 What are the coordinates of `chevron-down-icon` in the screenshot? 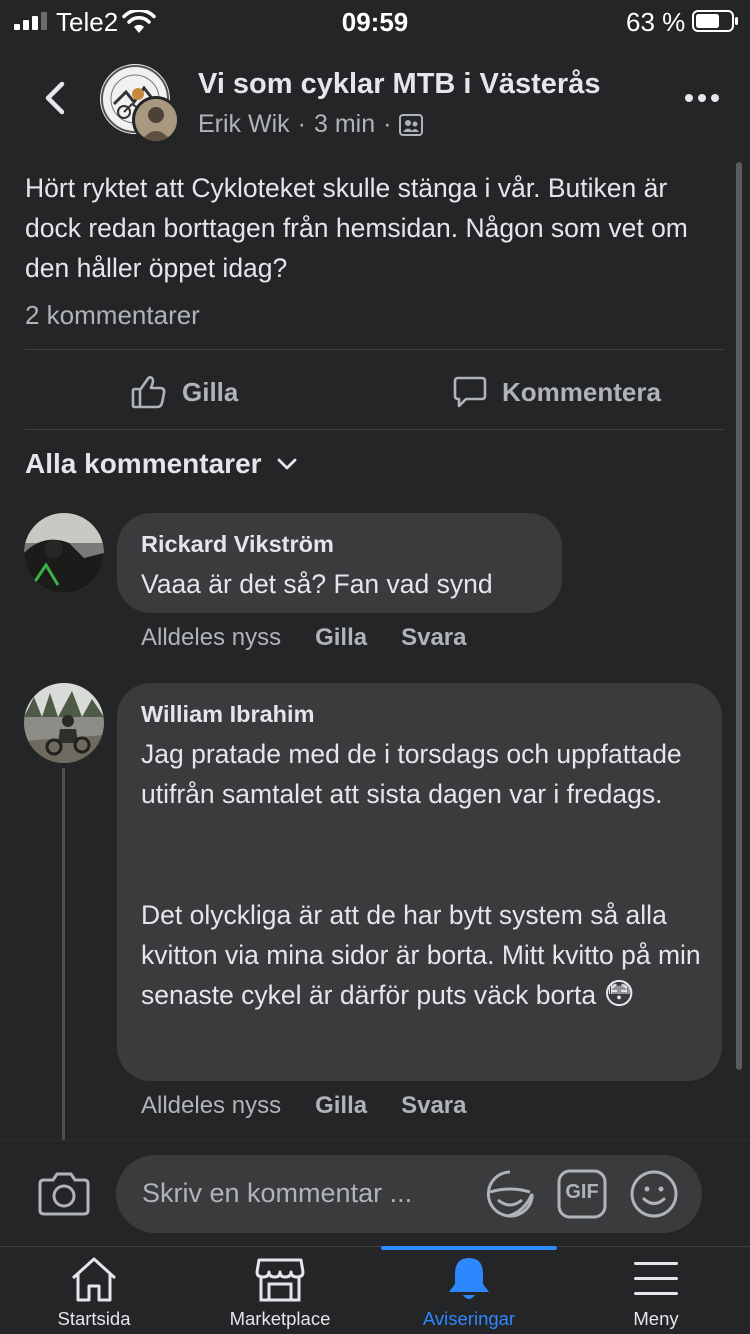 It's located at (286, 464).